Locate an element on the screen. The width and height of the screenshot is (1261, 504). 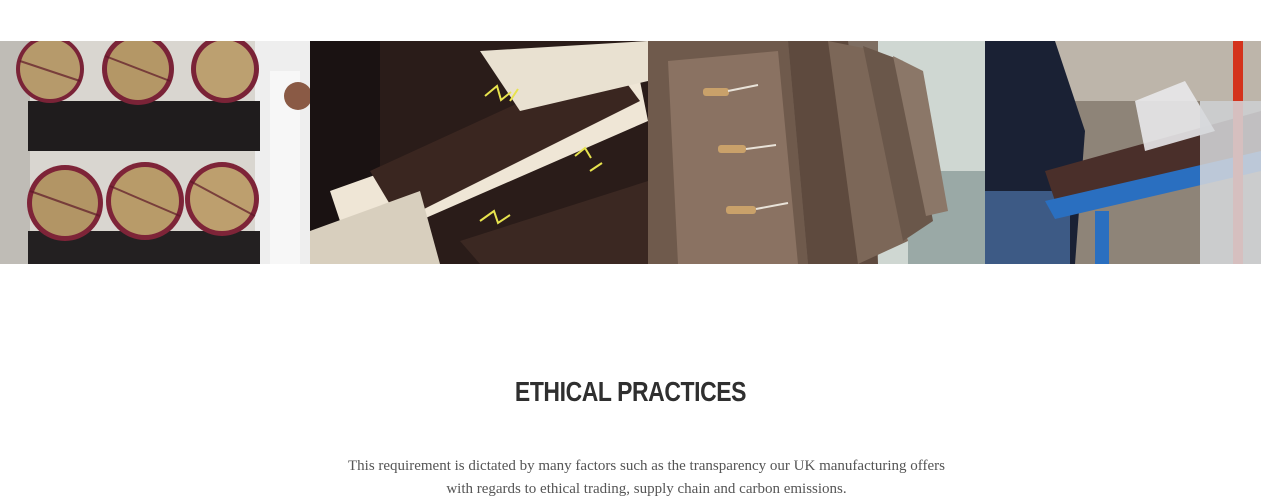
section-title: ETHICAL PRACTICES is located at coordinates (630, 391).